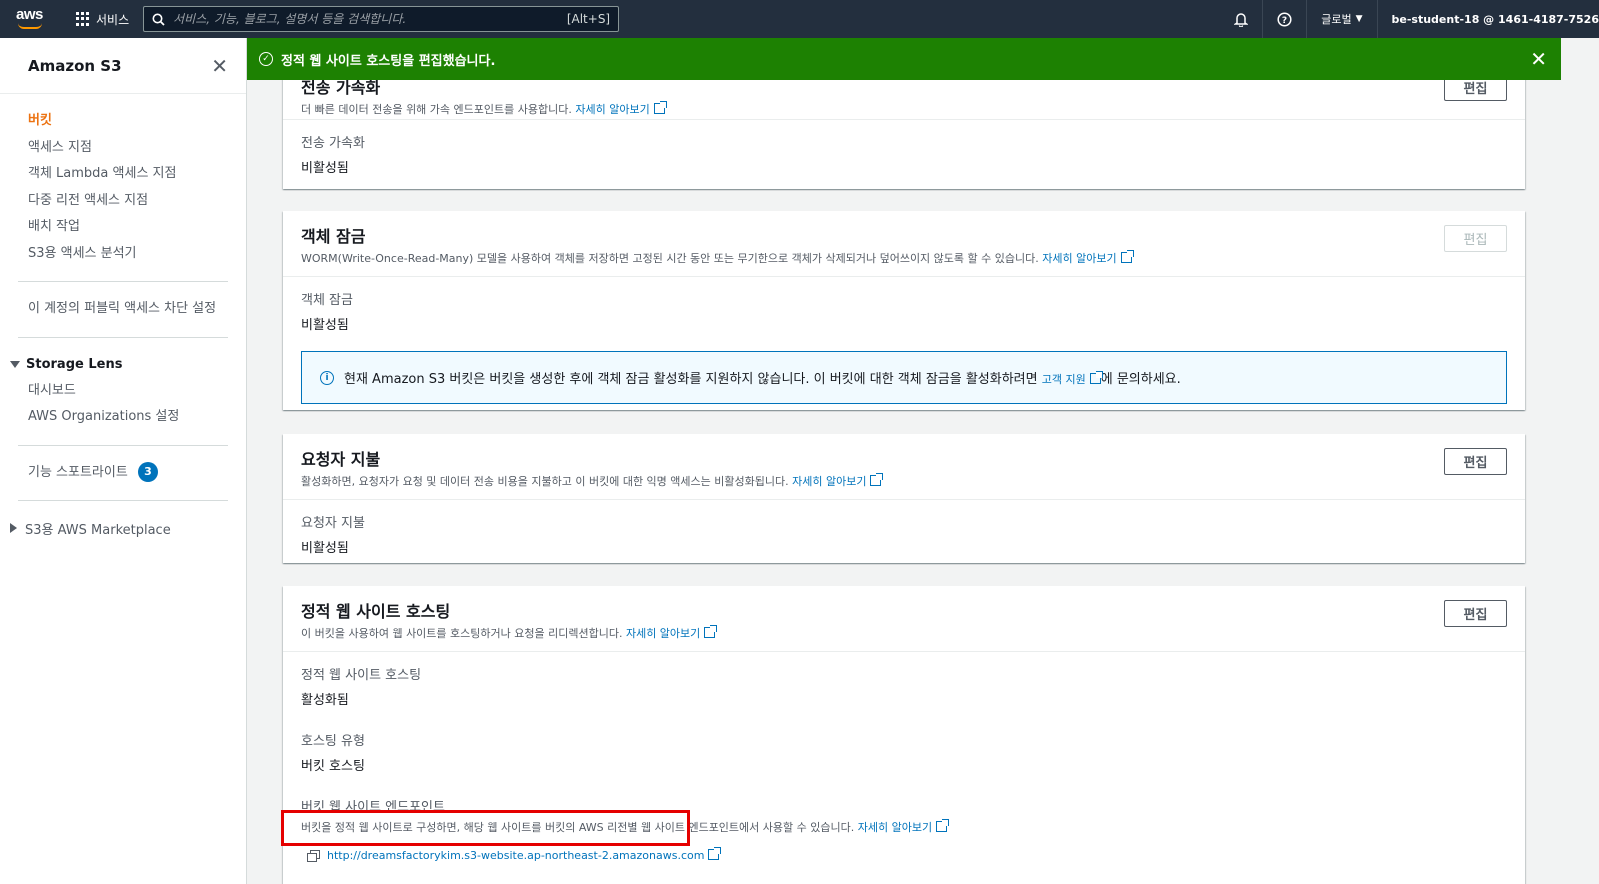  Describe the element at coordinates (327, 377) in the screenshot. I see `info-icon: i` at that location.